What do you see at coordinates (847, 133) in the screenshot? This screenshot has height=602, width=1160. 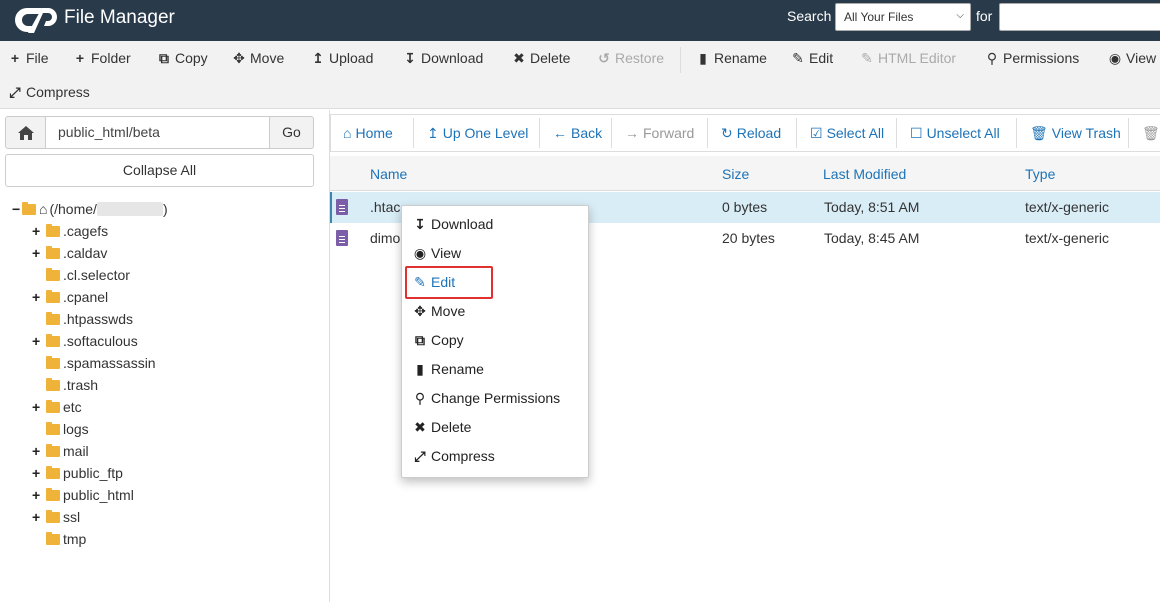 I see `select-all-button: ☑ Select All` at bounding box center [847, 133].